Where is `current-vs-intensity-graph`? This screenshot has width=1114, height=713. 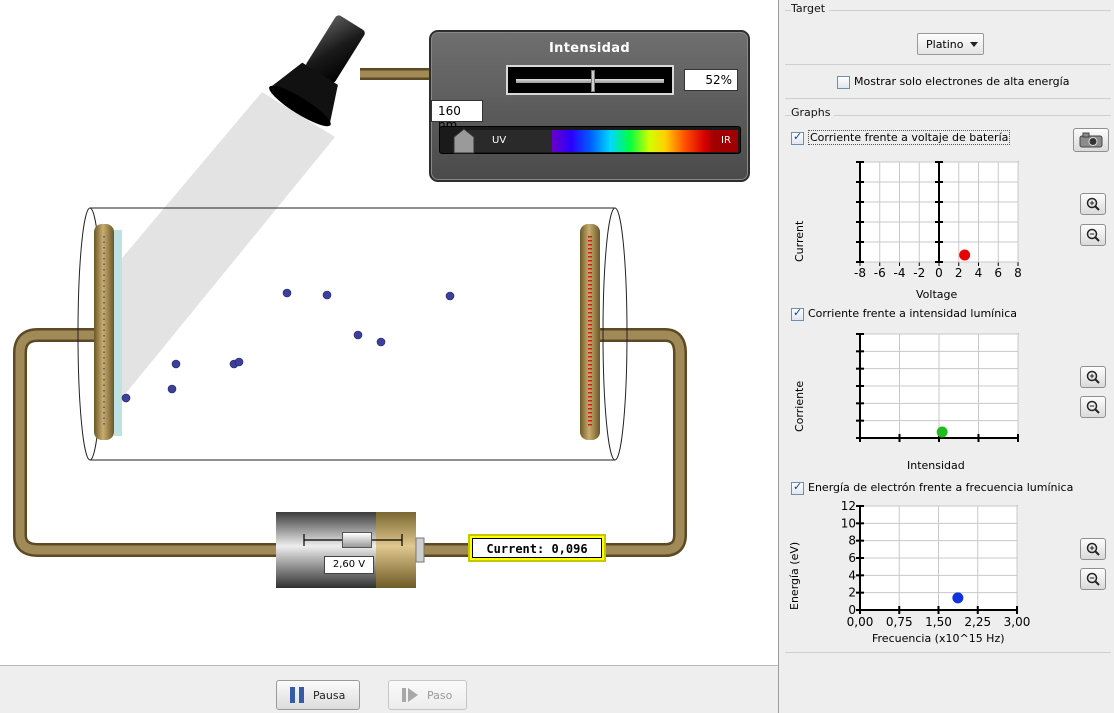 current-vs-intensity-graph is located at coordinates (937, 387).